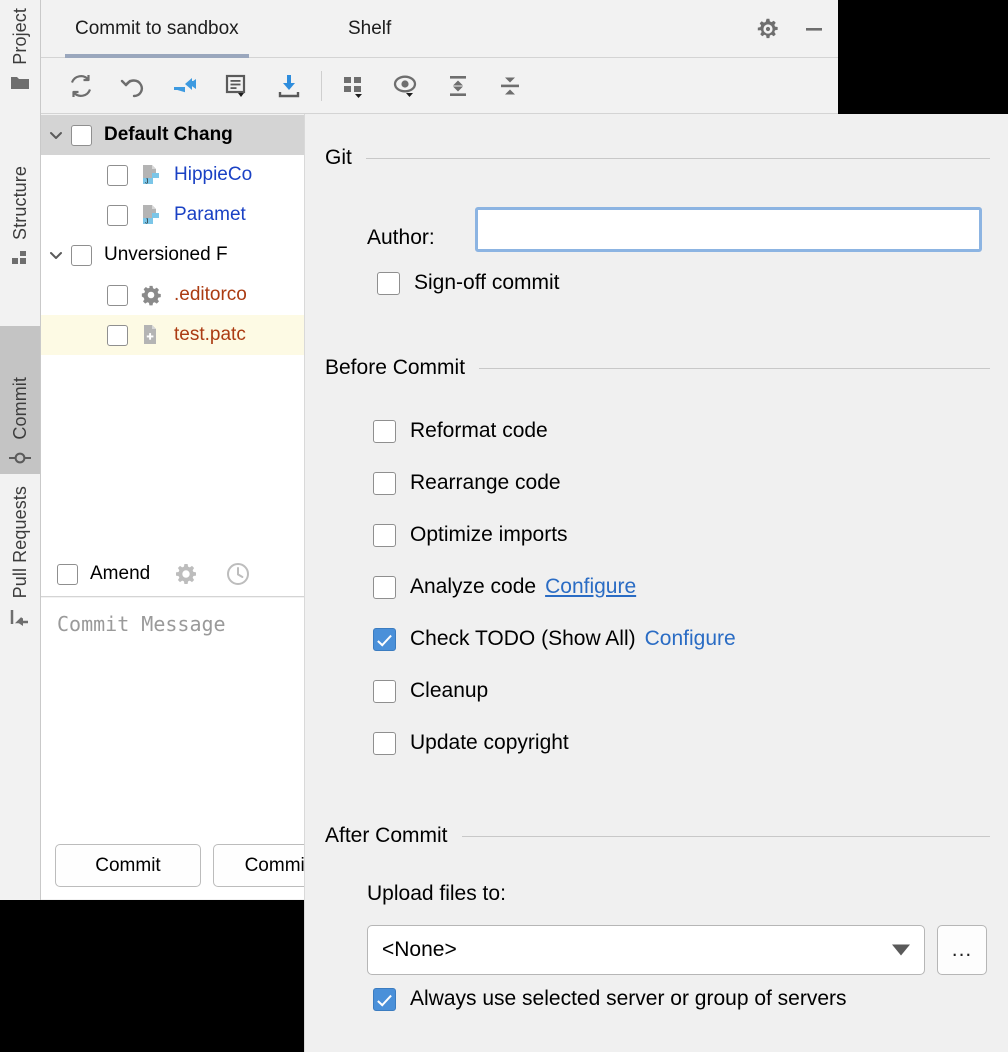 This screenshot has height=1052, width=1008. Describe the element at coordinates (439, 29) in the screenshot. I see `tool-window-tabbar: Commit to sandbox Shelf` at that location.